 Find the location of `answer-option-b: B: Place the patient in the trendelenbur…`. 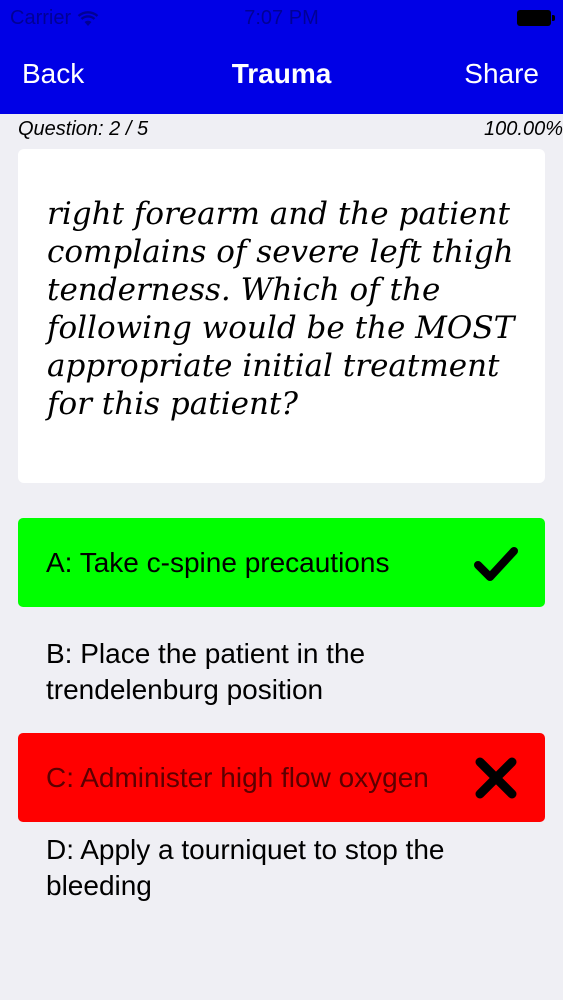

answer-option-b: B: Place the patient in the trendelenbur… is located at coordinates (281, 672).